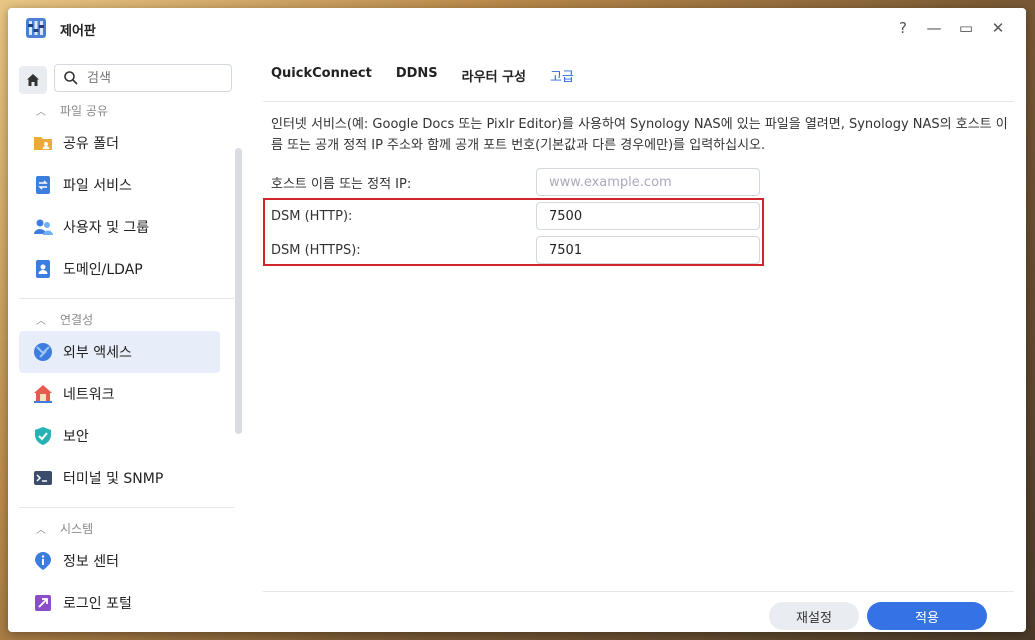  I want to click on domain-ldap-icon, so click(43, 269).